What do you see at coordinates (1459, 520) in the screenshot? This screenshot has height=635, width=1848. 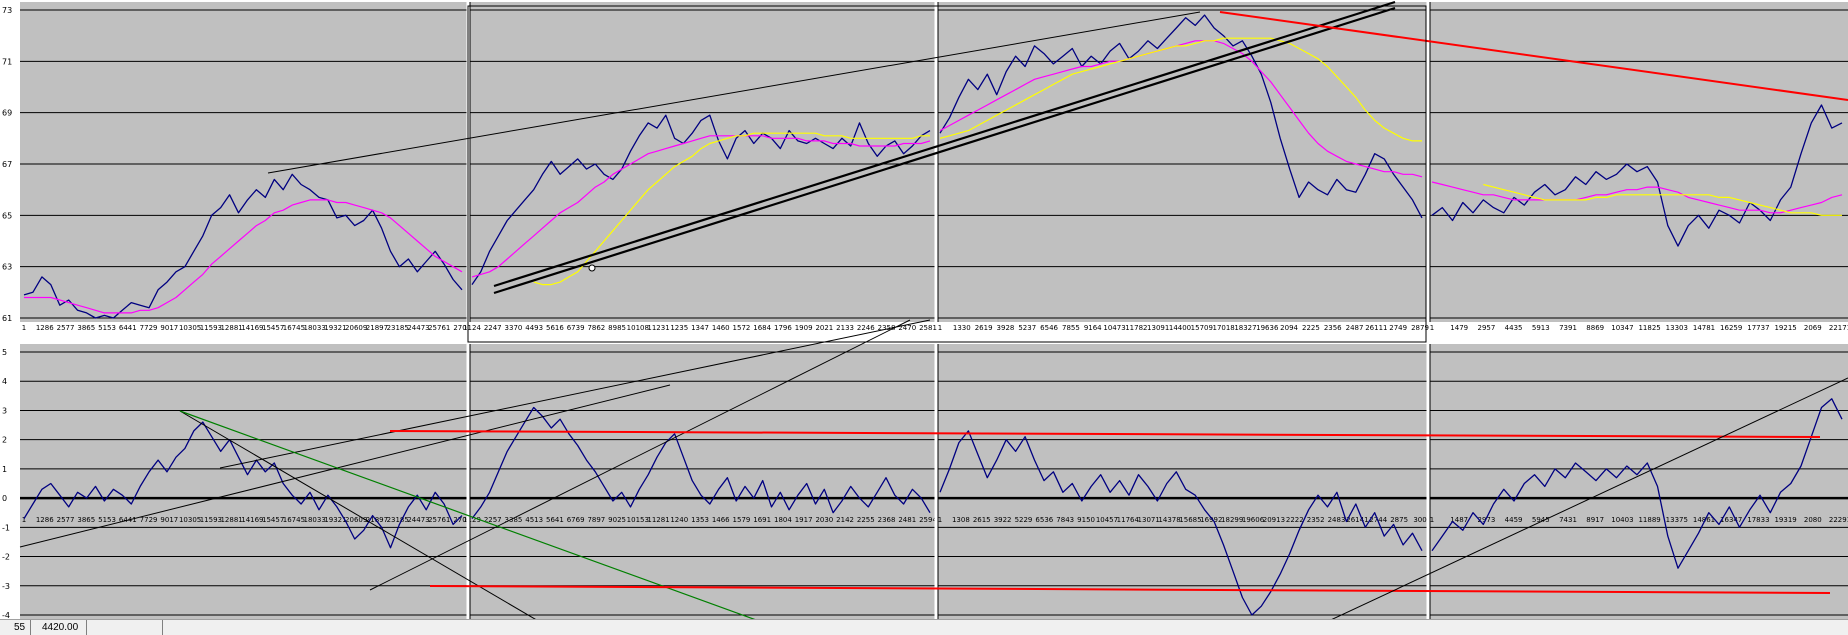 I see `x-tick-label: 1487` at bounding box center [1459, 520].